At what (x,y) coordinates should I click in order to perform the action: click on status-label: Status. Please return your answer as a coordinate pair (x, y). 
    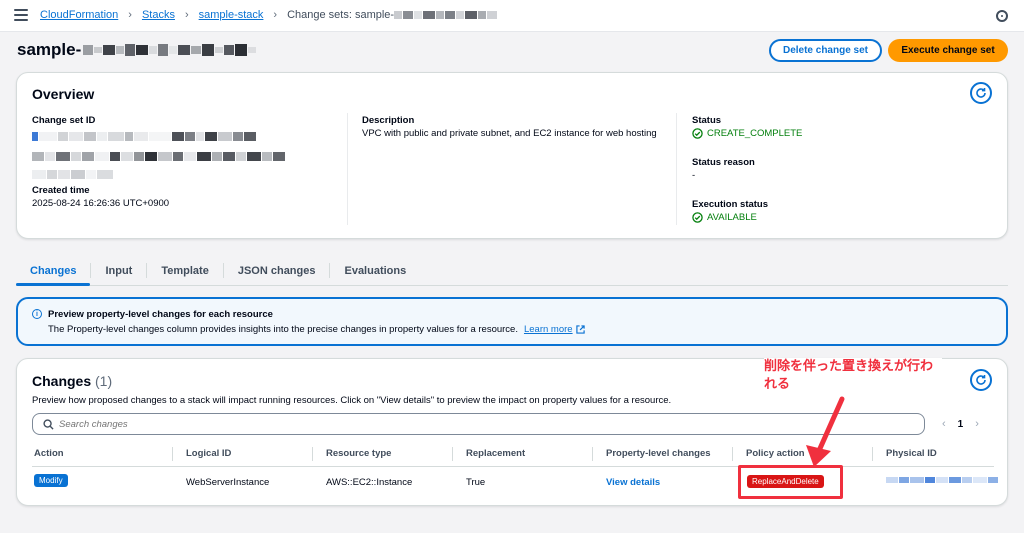
    Looking at the image, I should click on (707, 120).